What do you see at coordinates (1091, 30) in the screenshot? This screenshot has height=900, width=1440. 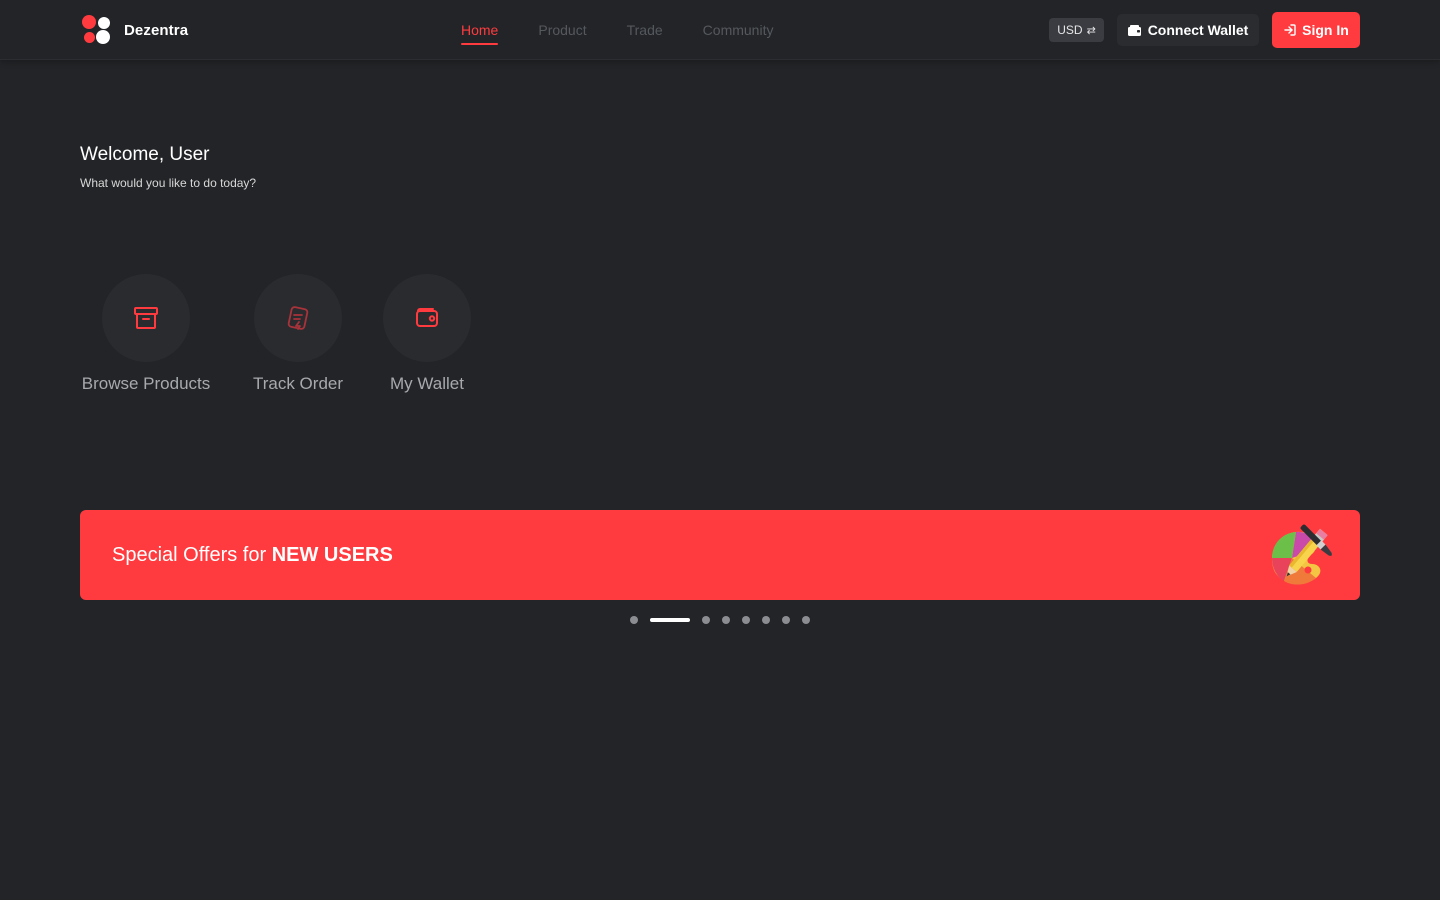 I see `swap-arrows-icon: ⇄` at bounding box center [1091, 30].